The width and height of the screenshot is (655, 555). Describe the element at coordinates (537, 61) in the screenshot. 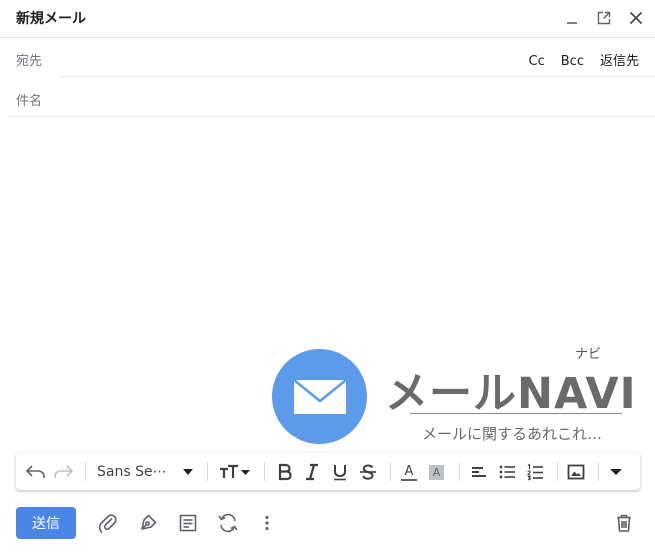

I see `cc-link: Cc` at that location.